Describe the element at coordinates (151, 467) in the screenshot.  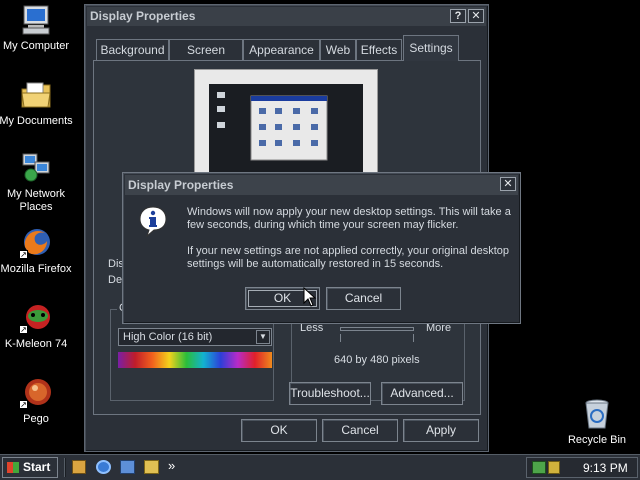
I see `explorer-icon` at that location.